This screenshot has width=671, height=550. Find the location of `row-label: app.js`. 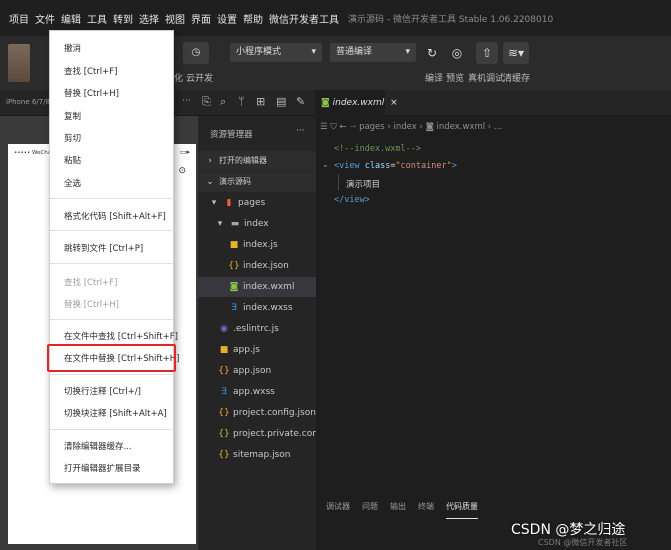

row-label: app.js is located at coordinates (246, 350).